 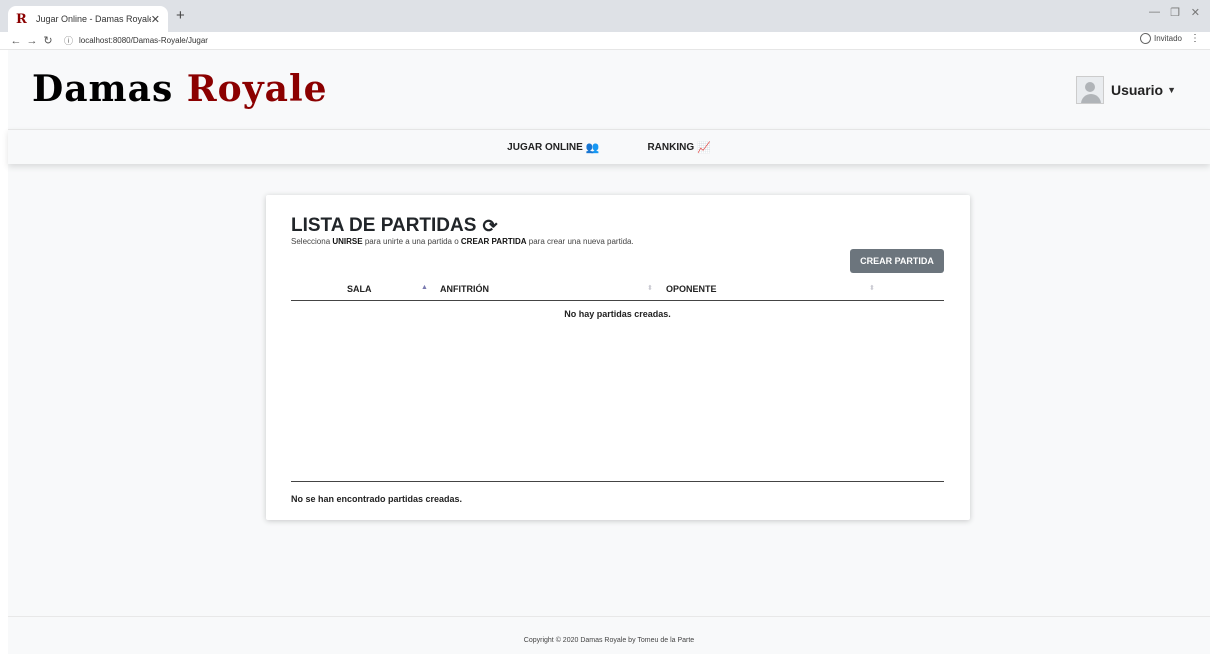 I want to click on site-logo: Damas Royale, so click(x=180, y=89).